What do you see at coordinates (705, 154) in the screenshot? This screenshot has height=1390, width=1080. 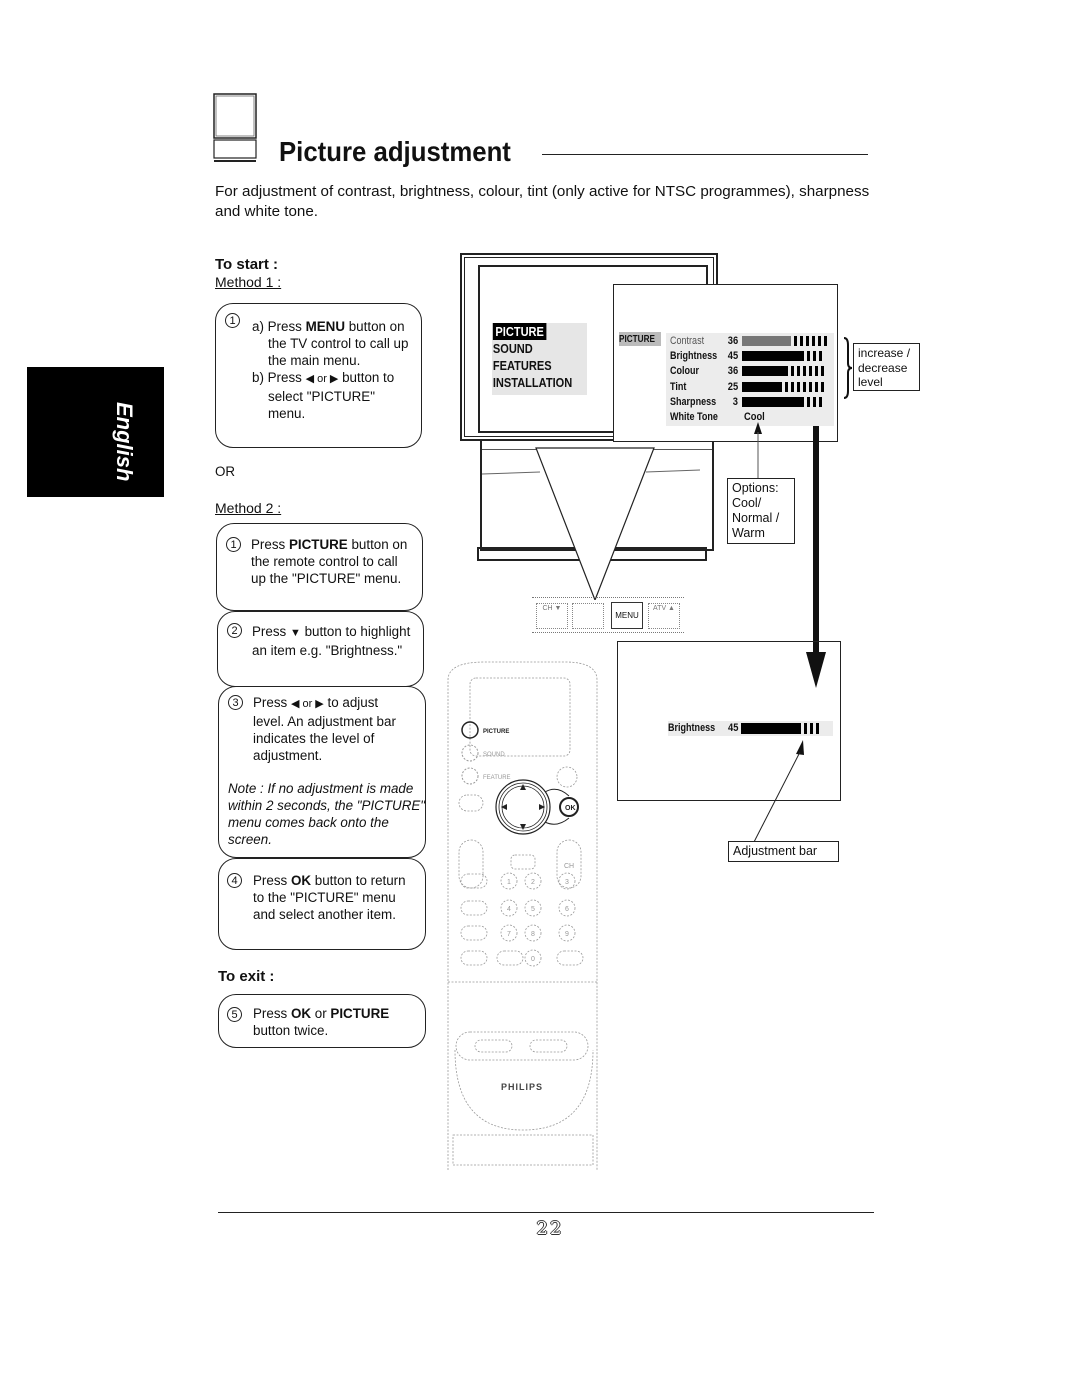 I see `title-rule` at bounding box center [705, 154].